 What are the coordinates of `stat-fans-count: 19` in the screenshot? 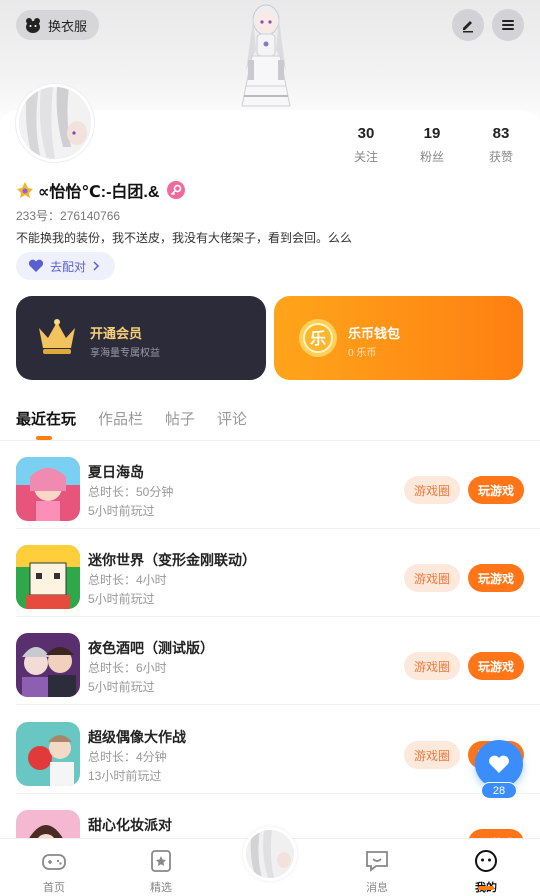 It's located at (432, 133).